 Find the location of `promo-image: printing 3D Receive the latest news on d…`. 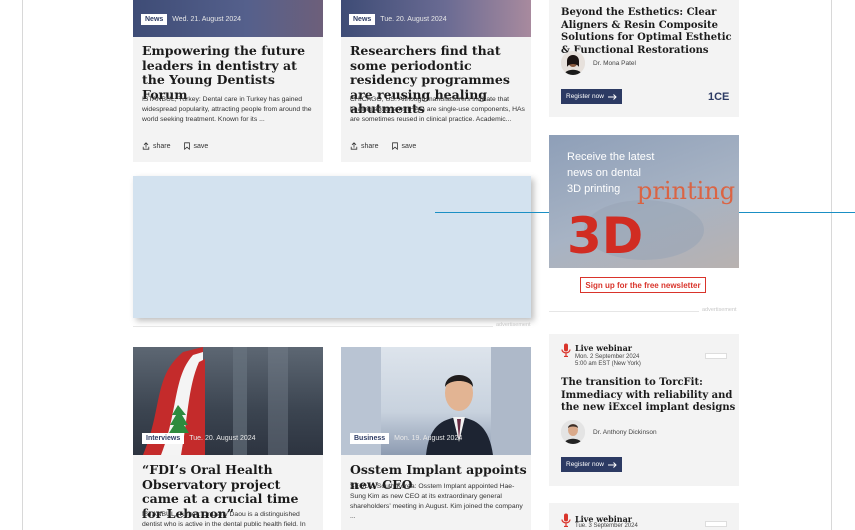

promo-image: printing 3D Receive the latest news on d… is located at coordinates (644, 201).